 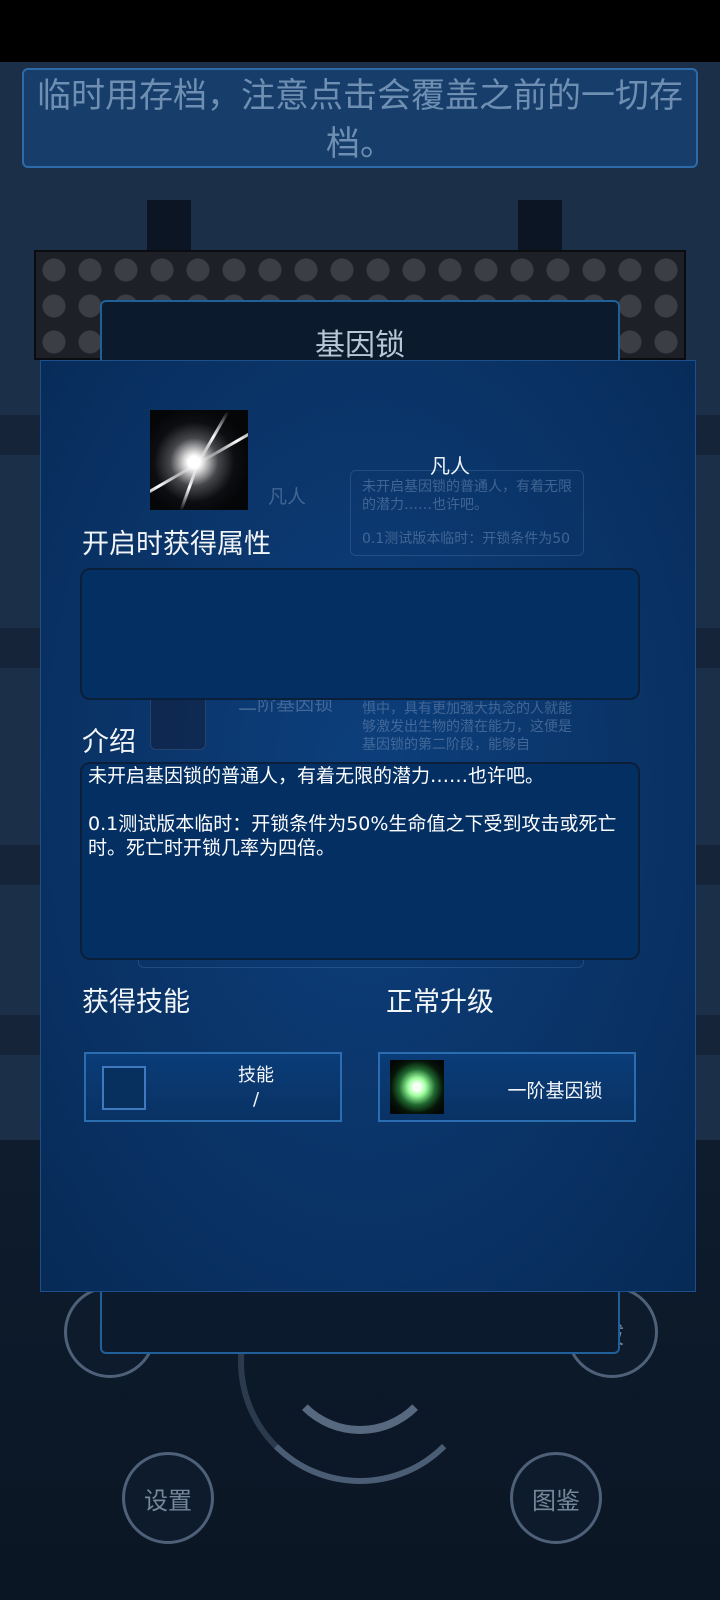 I want to click on skills-heading: 获得技能, so click(x=136, y=1002).